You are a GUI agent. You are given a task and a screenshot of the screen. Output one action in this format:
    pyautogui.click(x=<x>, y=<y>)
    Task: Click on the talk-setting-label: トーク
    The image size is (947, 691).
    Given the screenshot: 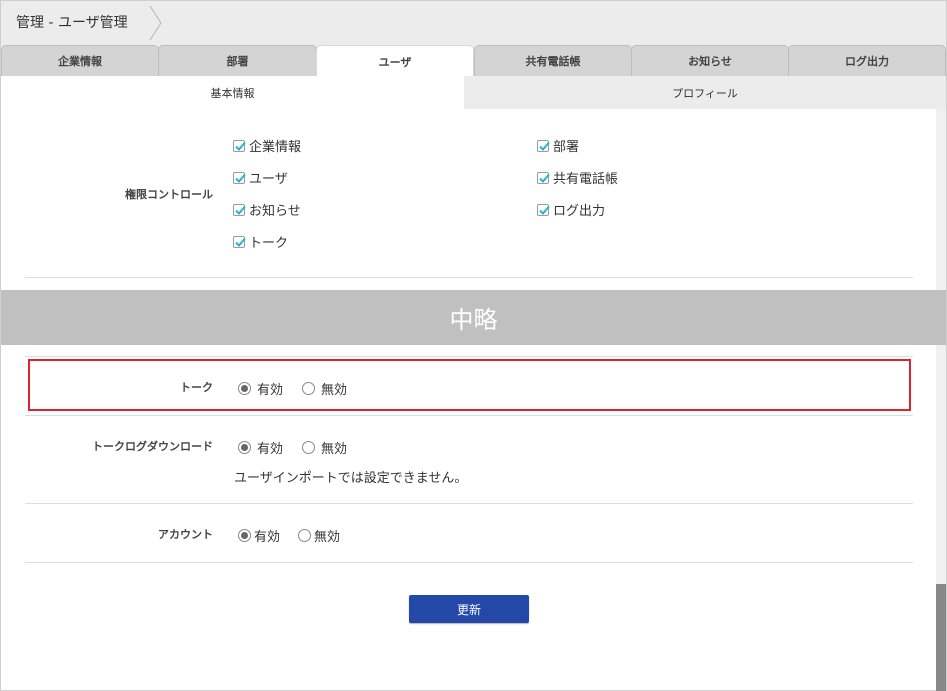 What is the action you would take?
    pyautogui.click(x=196, y=387)
    